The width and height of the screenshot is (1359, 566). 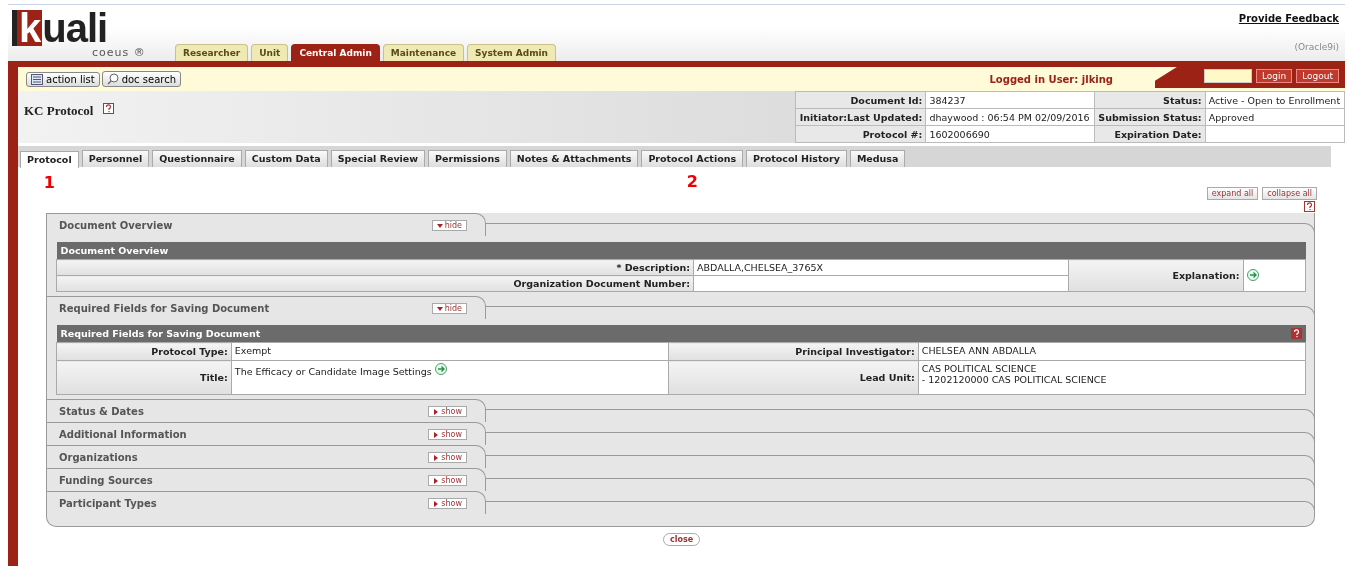 What do you see at coordinates (123, 434) in the screenshot?
I see `section-title: Additional Information` at bounding box center [123, 434].